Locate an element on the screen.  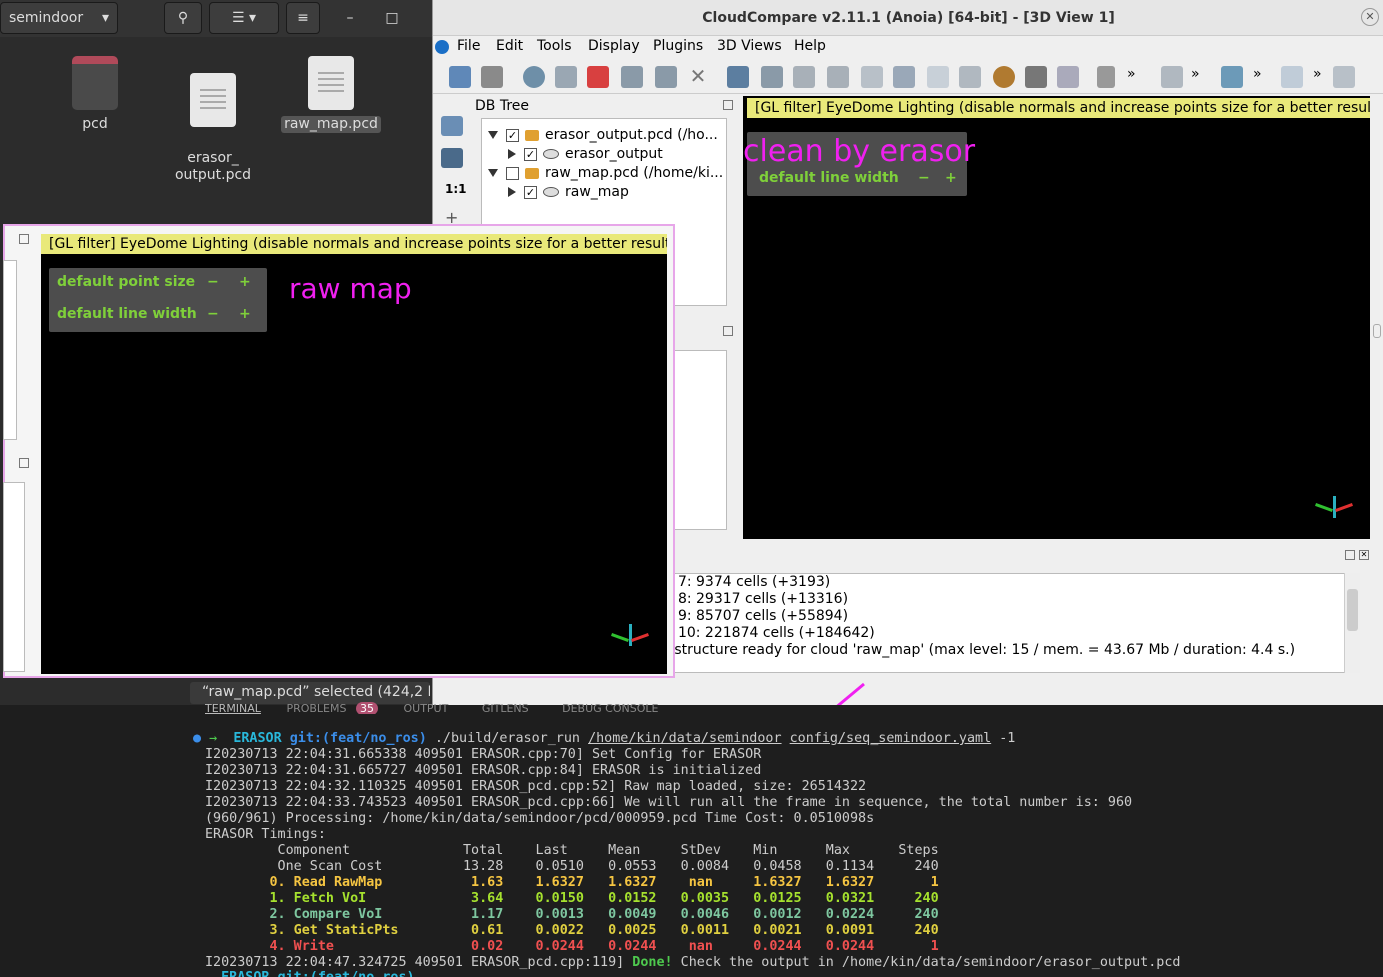
scale-icon is located at coordinates (904, 77).